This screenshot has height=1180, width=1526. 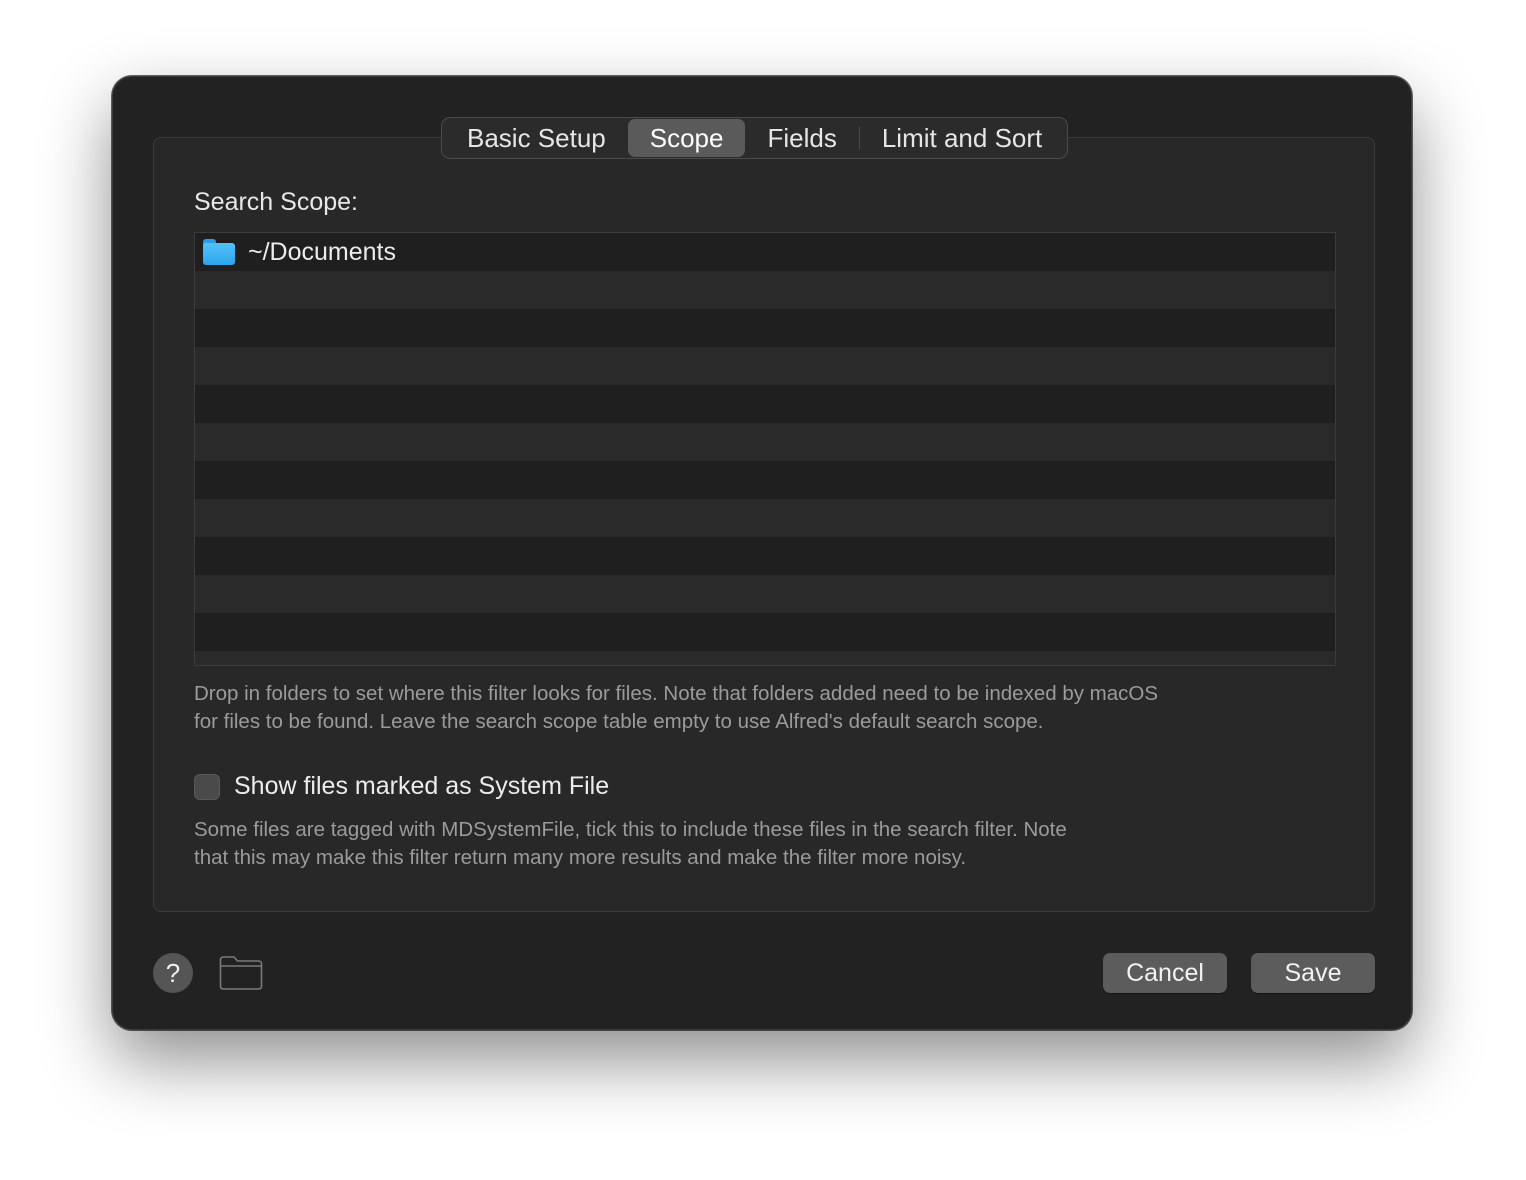 What do you see at coordinates (962, 138) in the screenshot?
I see `tab-limit-and-sort: Limit and Sort` at bounding box center [962, 138].